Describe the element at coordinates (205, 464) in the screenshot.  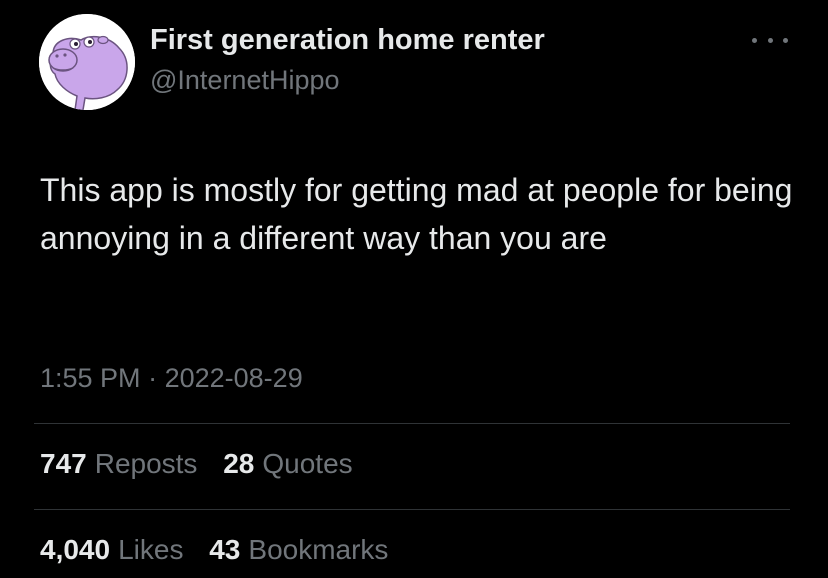
I see `engagement-row-reposts-quotes: 747 Reposts 28 Quotes` at that location.